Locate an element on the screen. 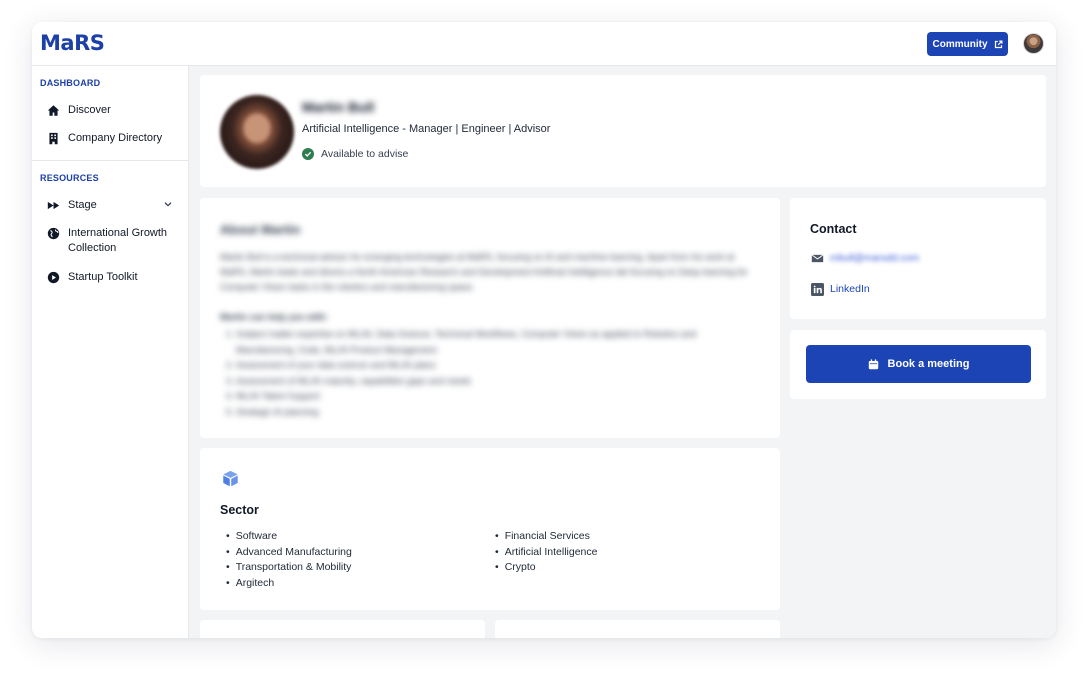 This screenshot has height=678, width=1088. sidebar-heading-dashboard: DASHBOARD is located at coordinates (70, 83).